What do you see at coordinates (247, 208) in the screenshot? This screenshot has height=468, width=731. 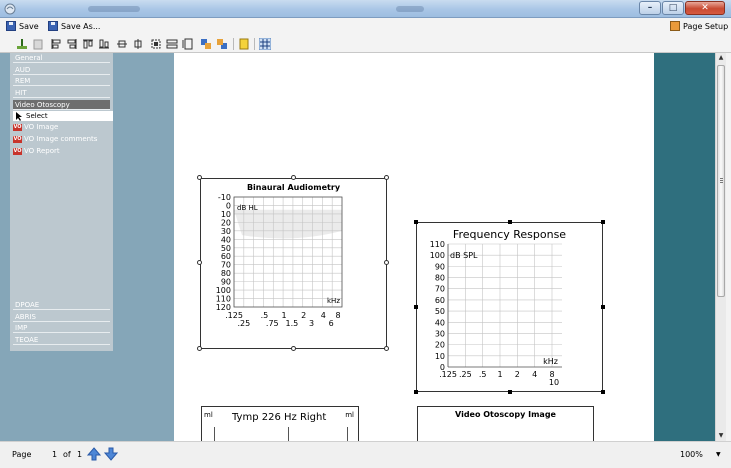 I see `y-unit-label: dB HL` at bounding box center [247, 208].